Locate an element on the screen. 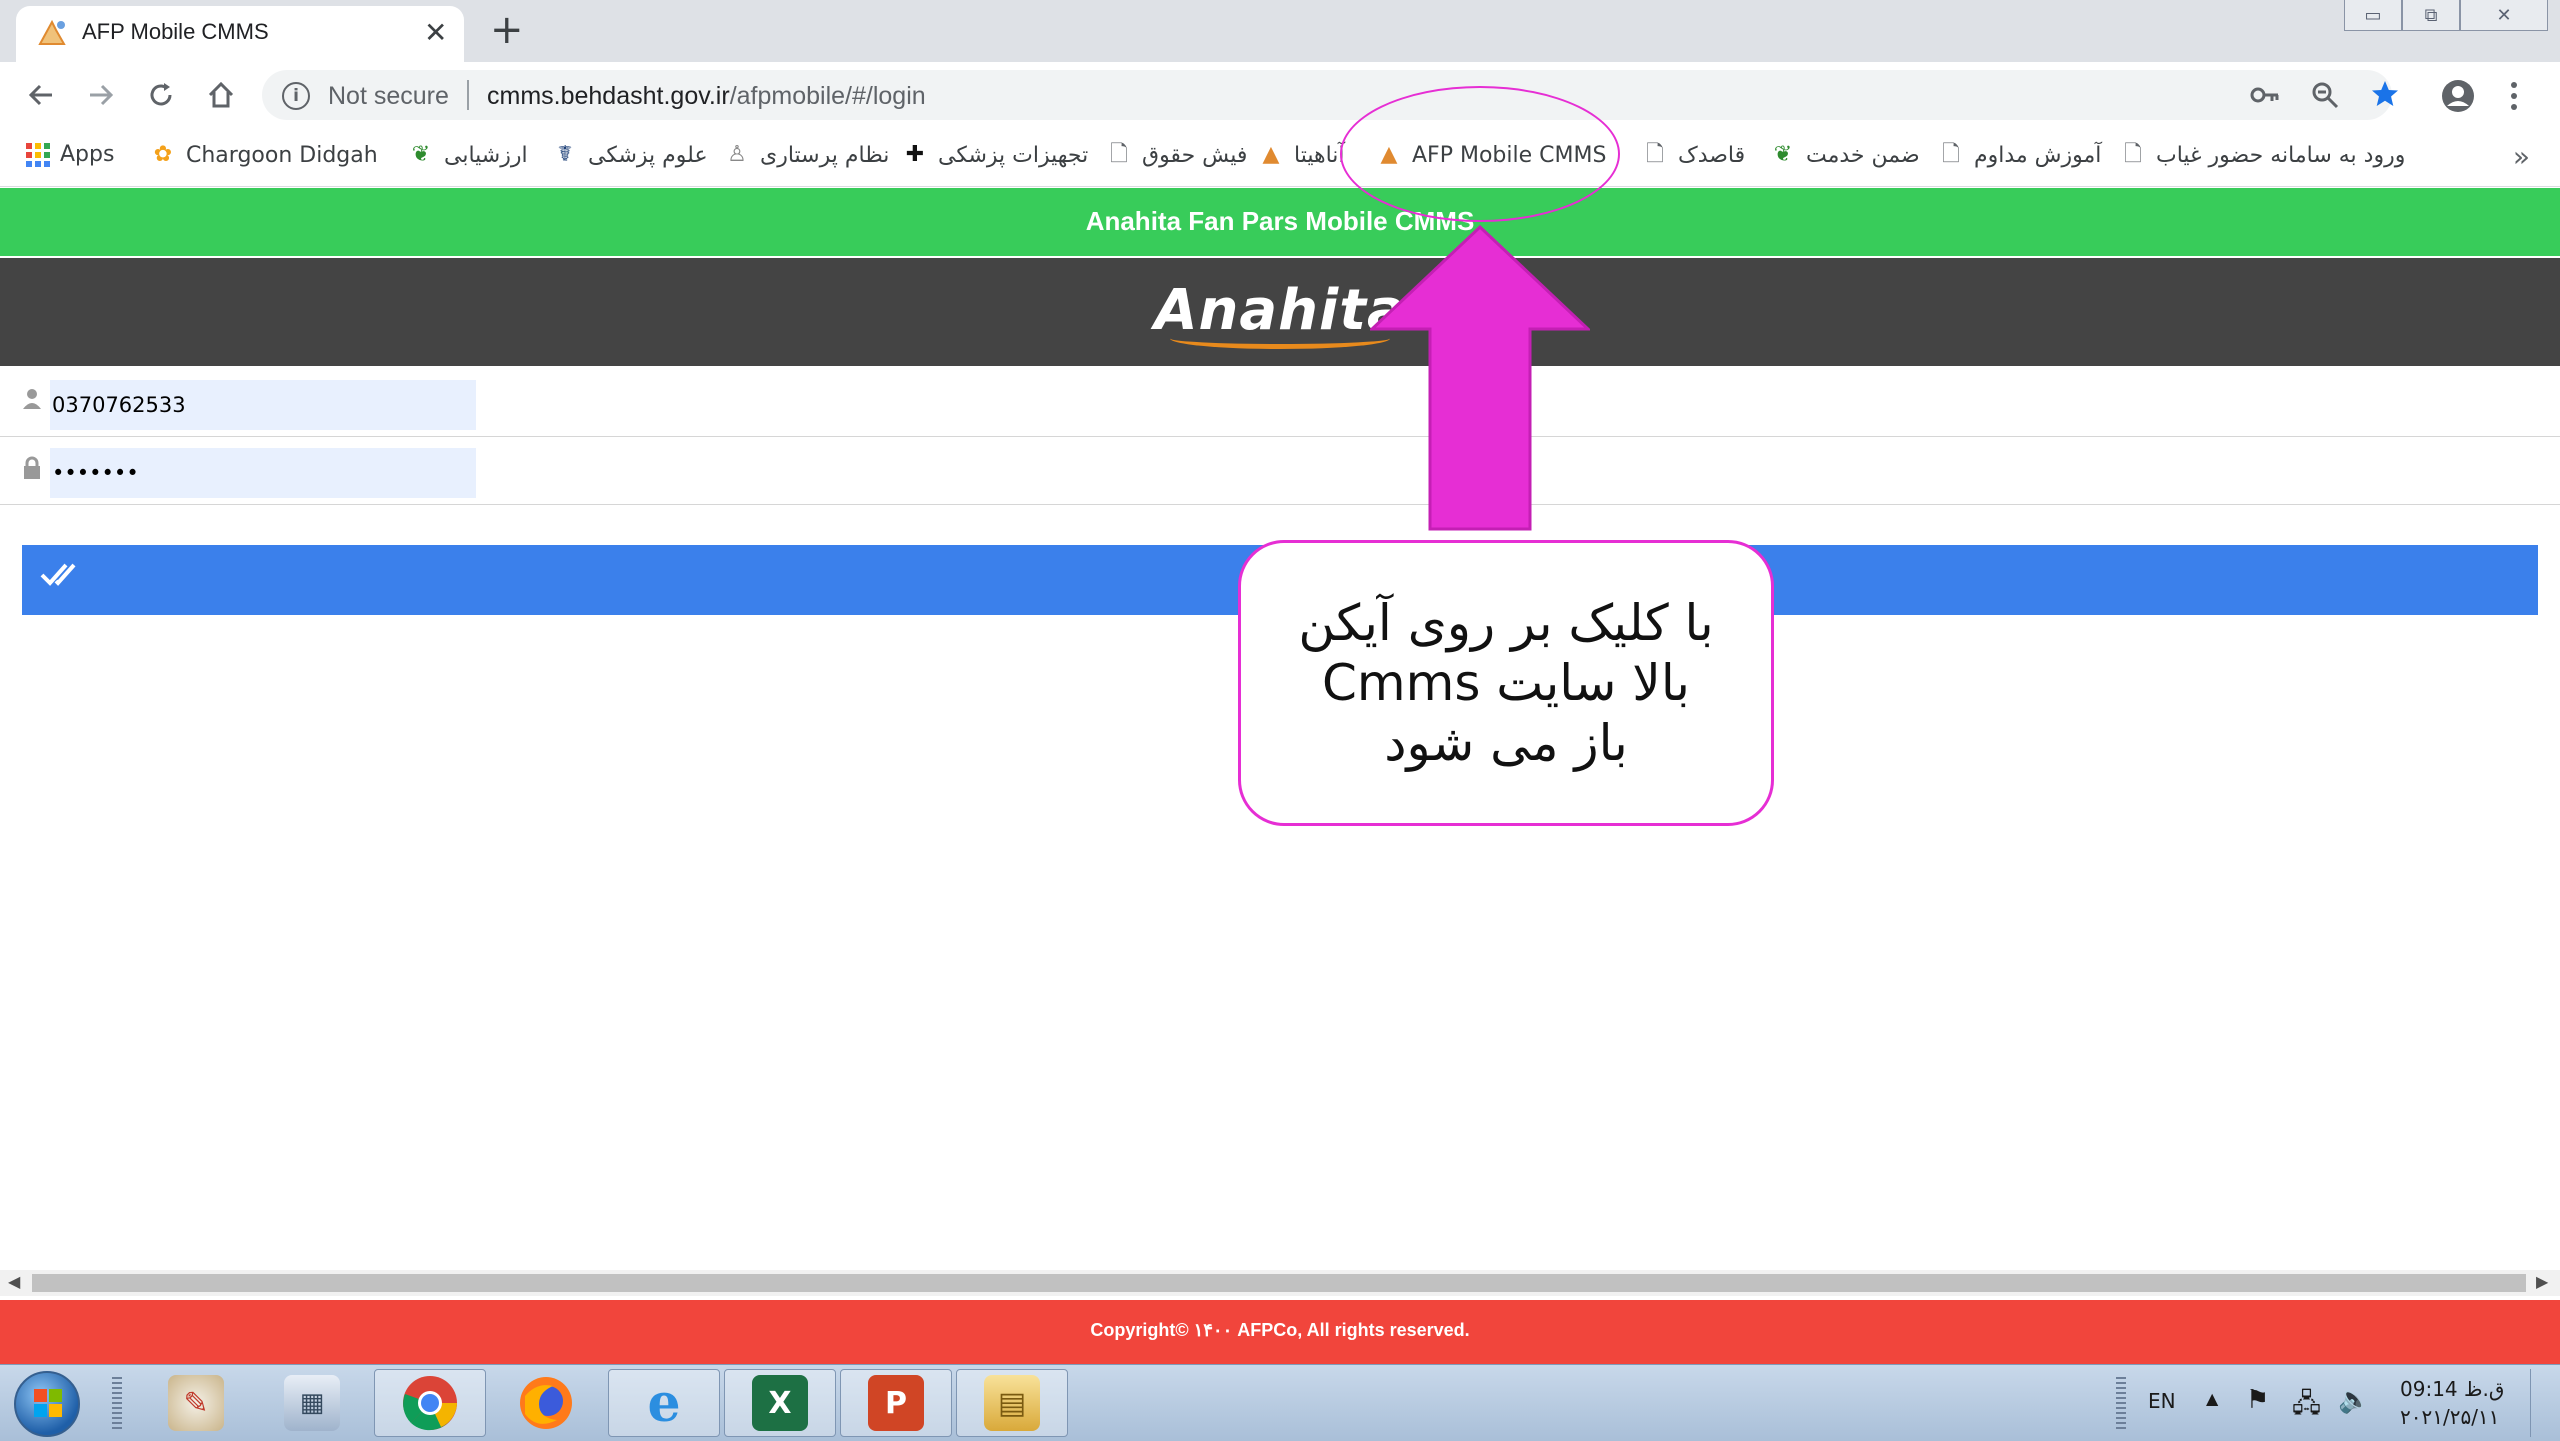 The width and height of the screenshot is (2560, 1441). tab-close-icon: ✕ is located at coordinates (435, 32).